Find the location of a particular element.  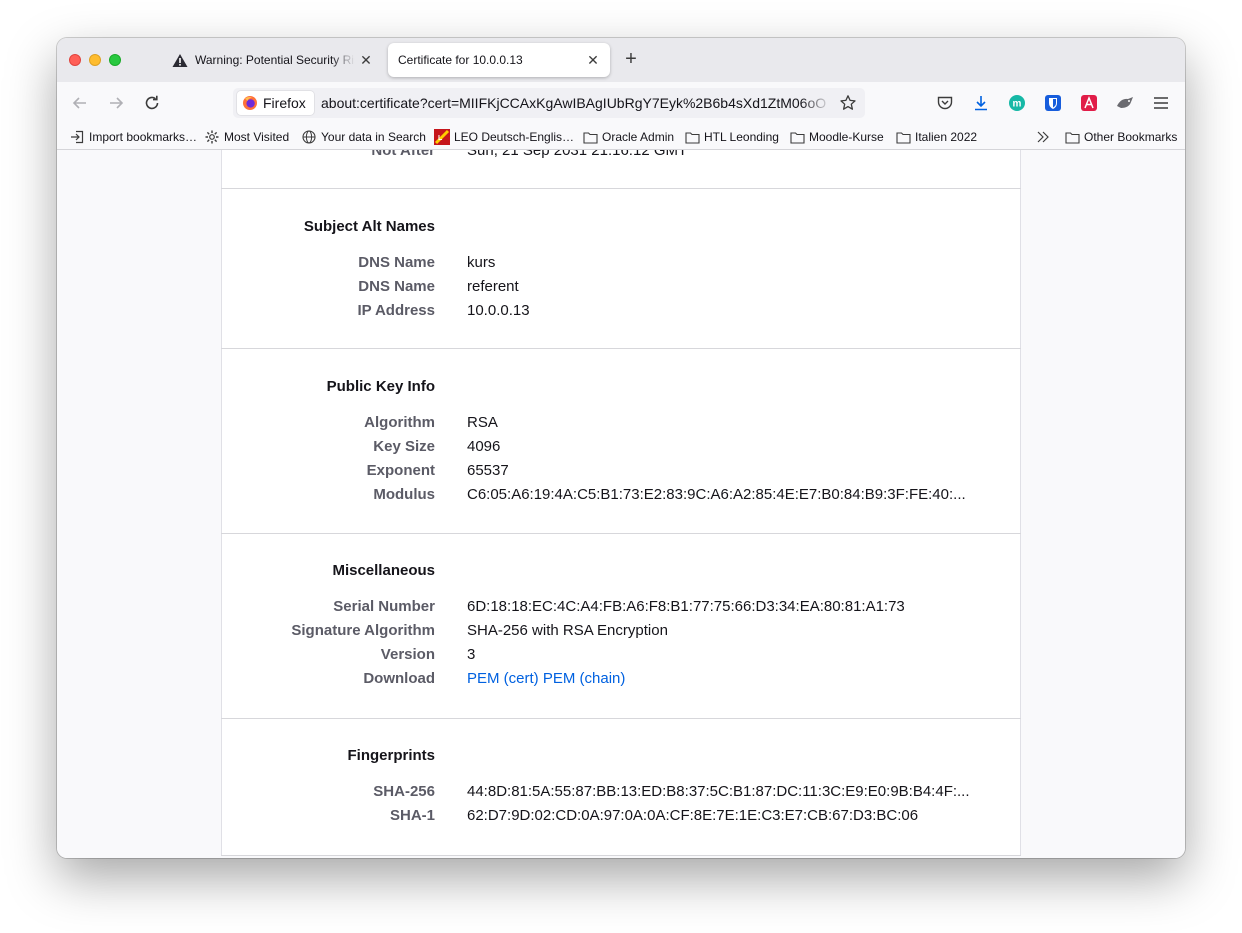

leo-icon: L is located at coordinates (442, 137).